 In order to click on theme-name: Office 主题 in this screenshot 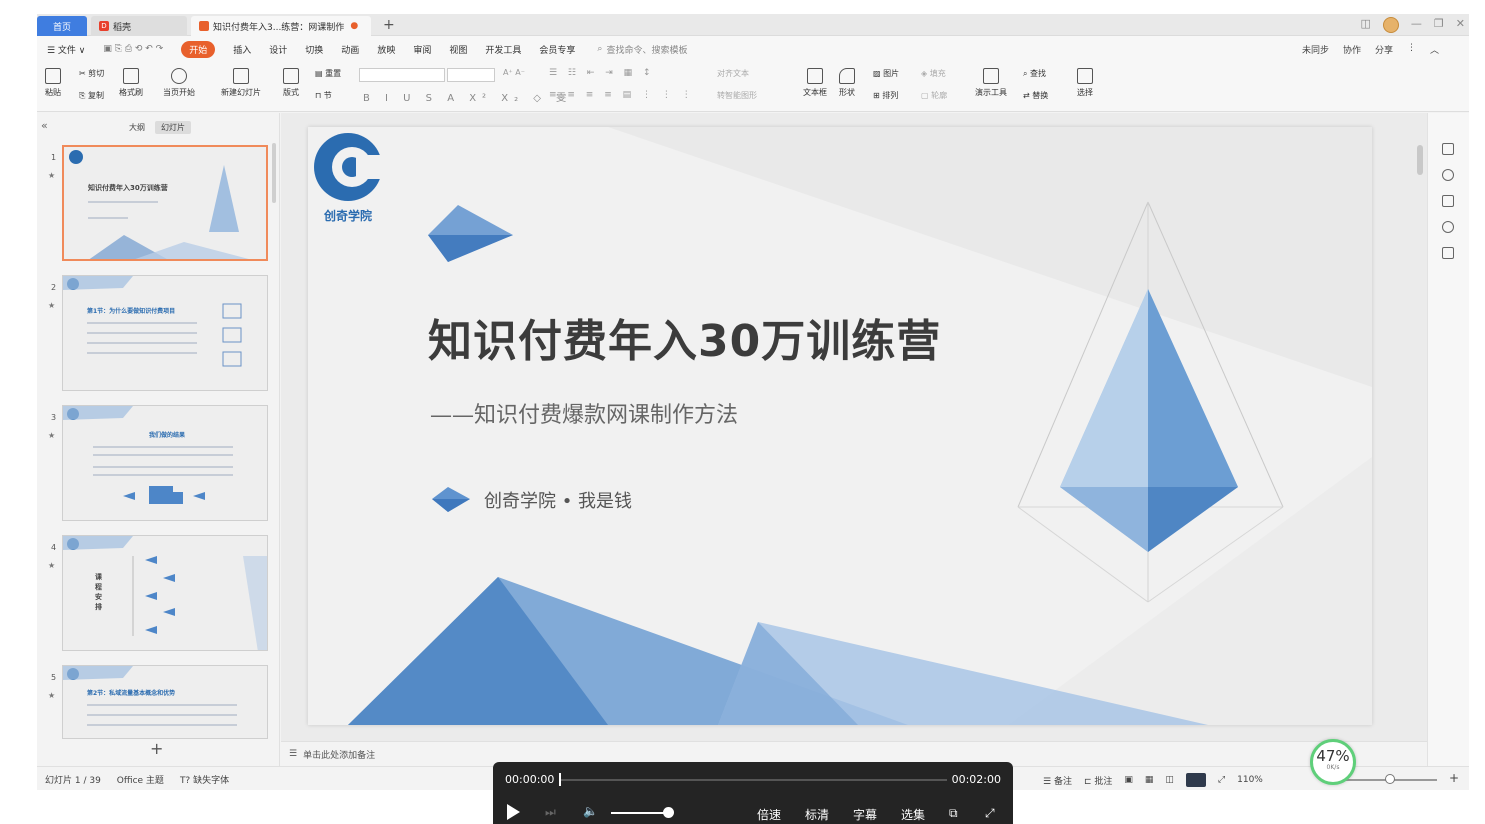, I will do `click(140, 779)`.